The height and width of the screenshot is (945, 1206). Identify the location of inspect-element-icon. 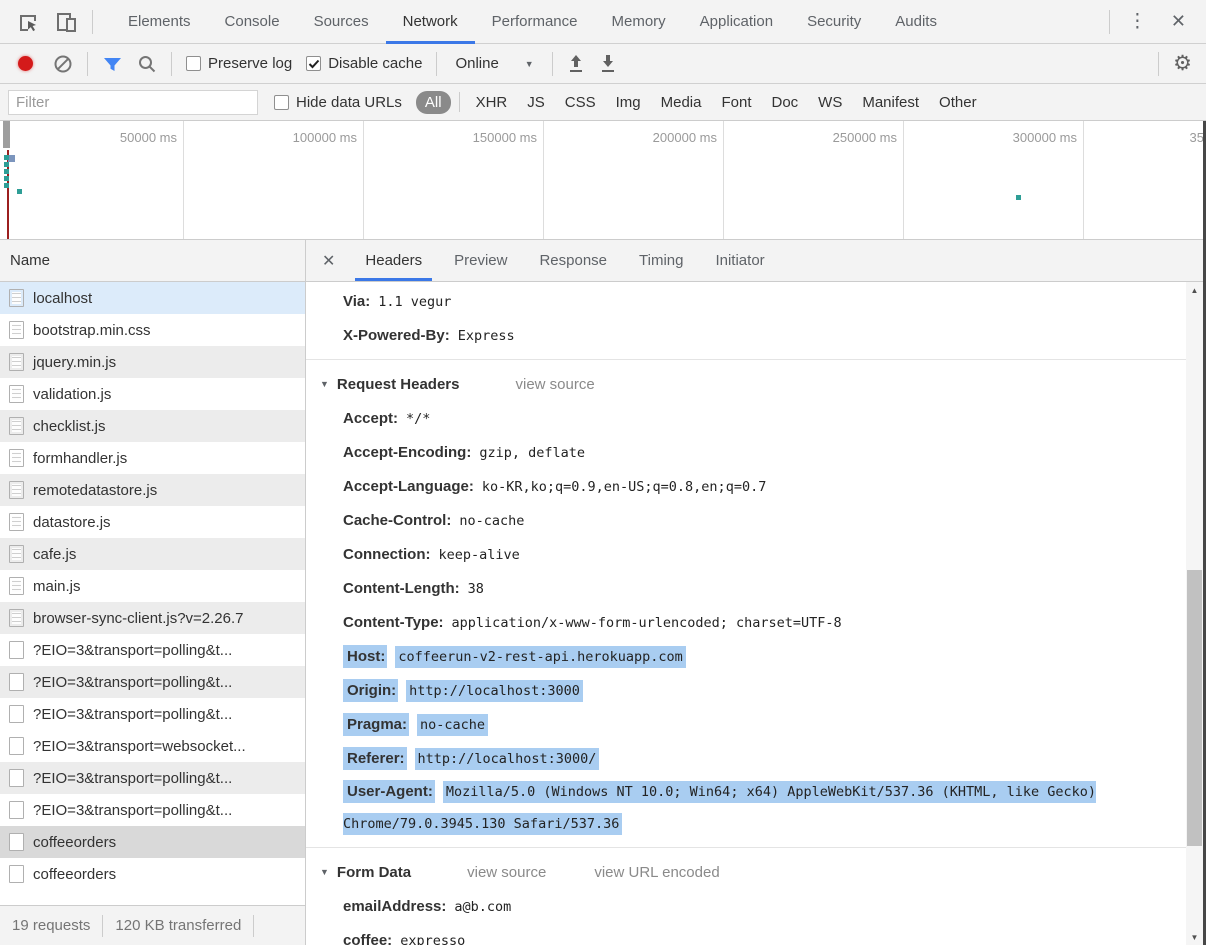
(28, 22).